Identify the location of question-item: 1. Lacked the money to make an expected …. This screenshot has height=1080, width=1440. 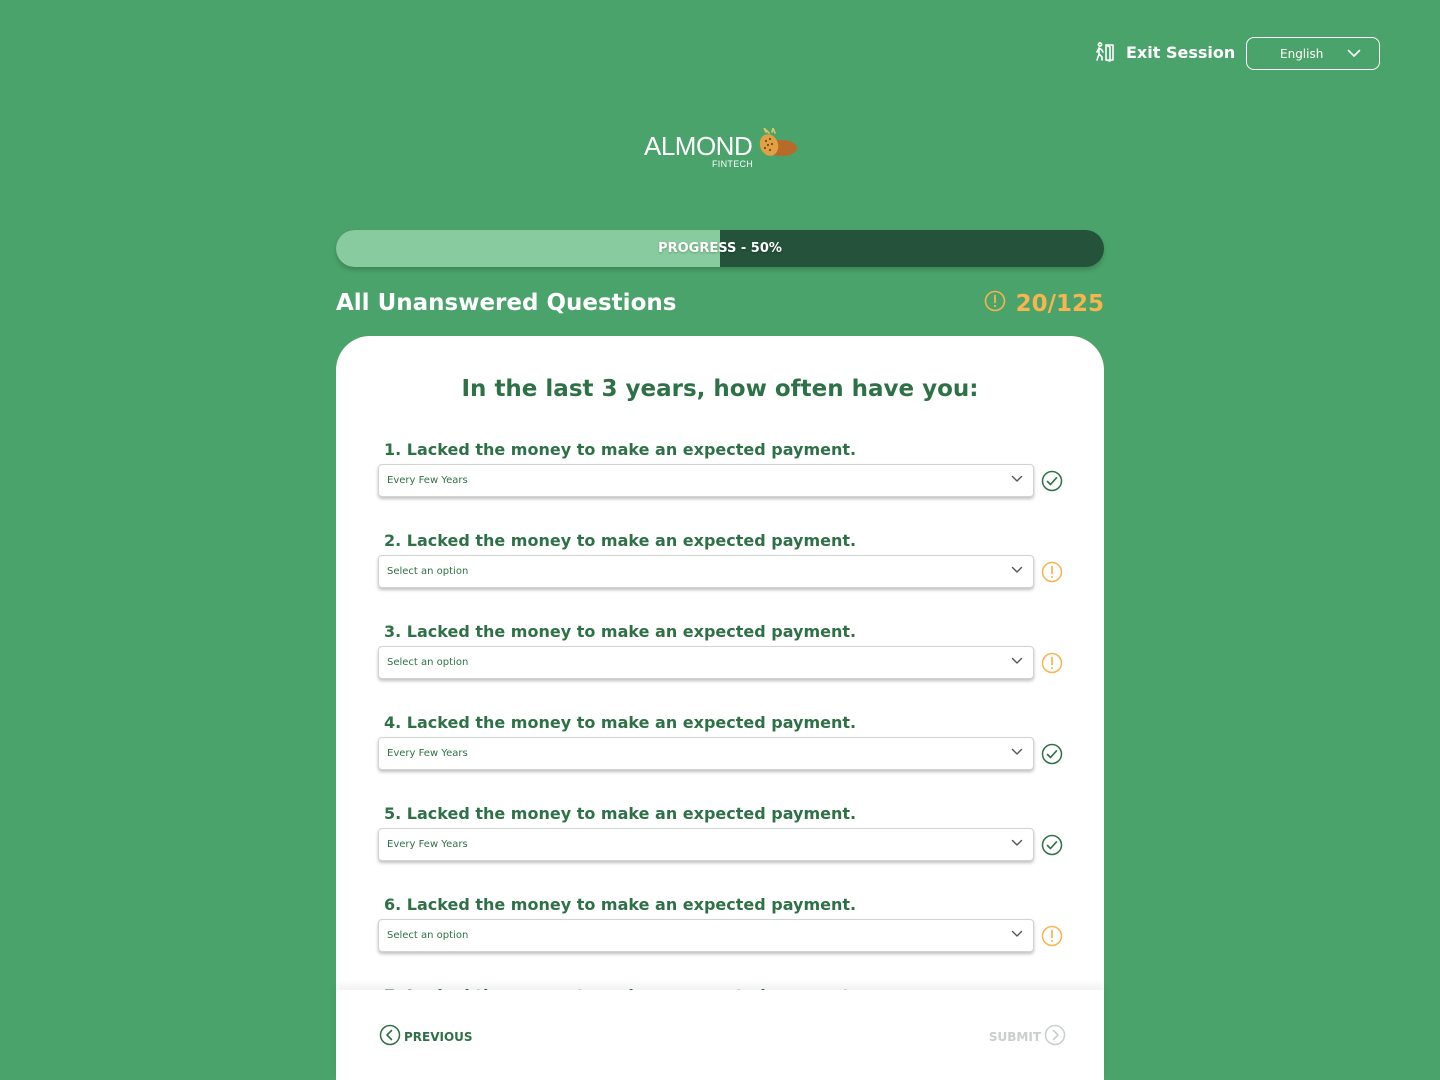
(723, 485).